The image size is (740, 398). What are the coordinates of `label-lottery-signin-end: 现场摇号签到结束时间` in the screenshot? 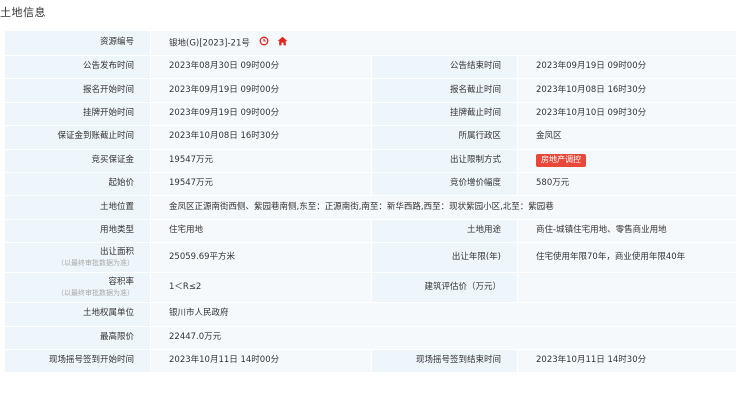 It's located at (444, 361).